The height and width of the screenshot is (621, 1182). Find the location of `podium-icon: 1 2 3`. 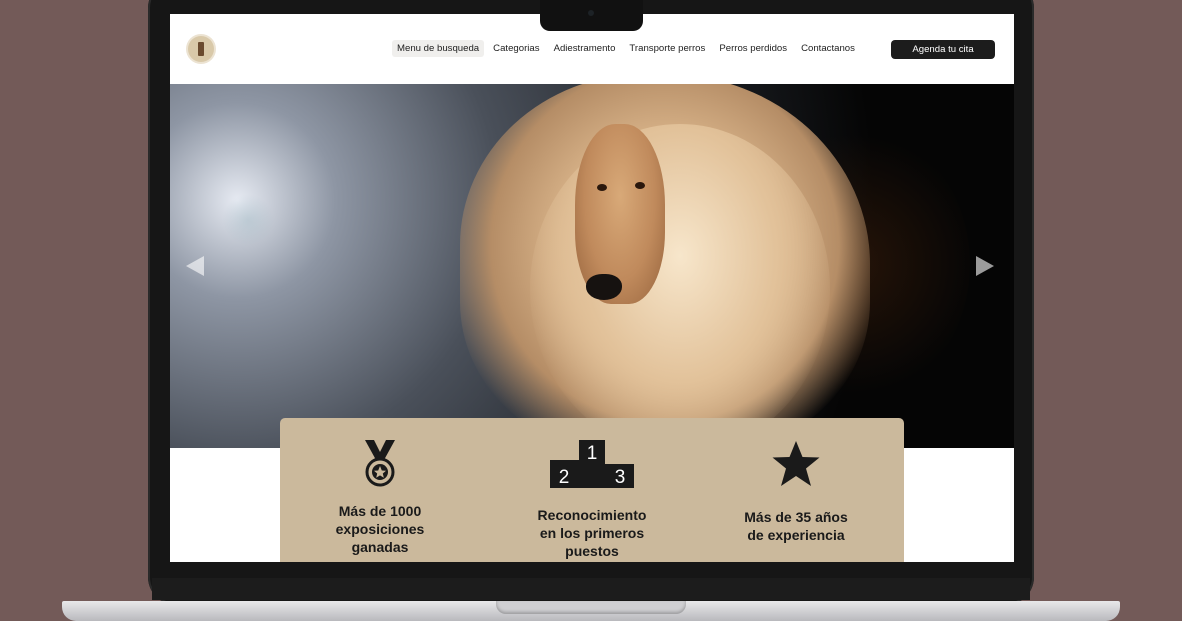

podium-icon: 1 2 3 is located at coordinates (592, 464).